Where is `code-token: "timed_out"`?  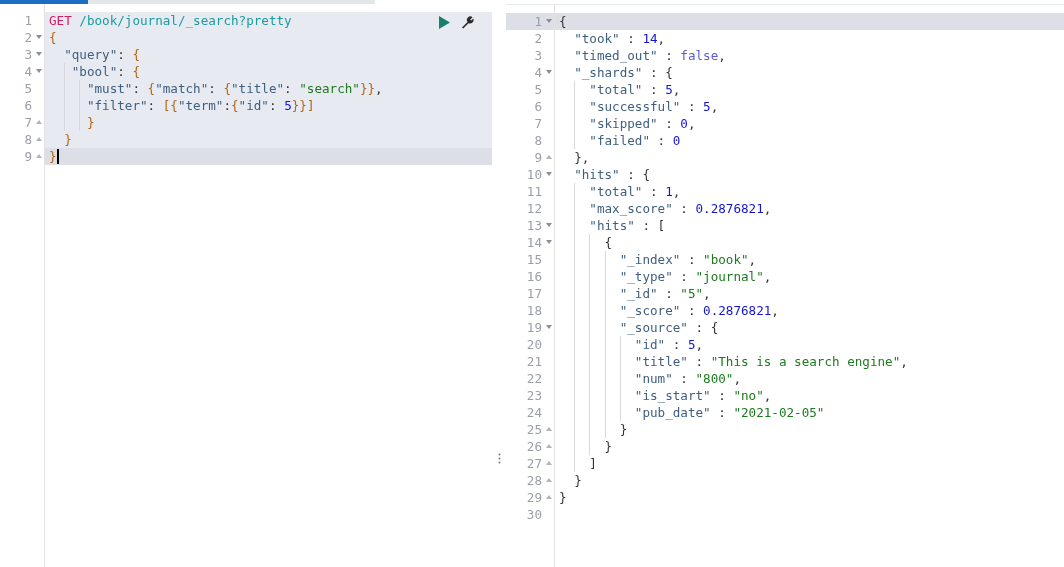
code-token: "timed_out" is located at coordinates (615, 55).